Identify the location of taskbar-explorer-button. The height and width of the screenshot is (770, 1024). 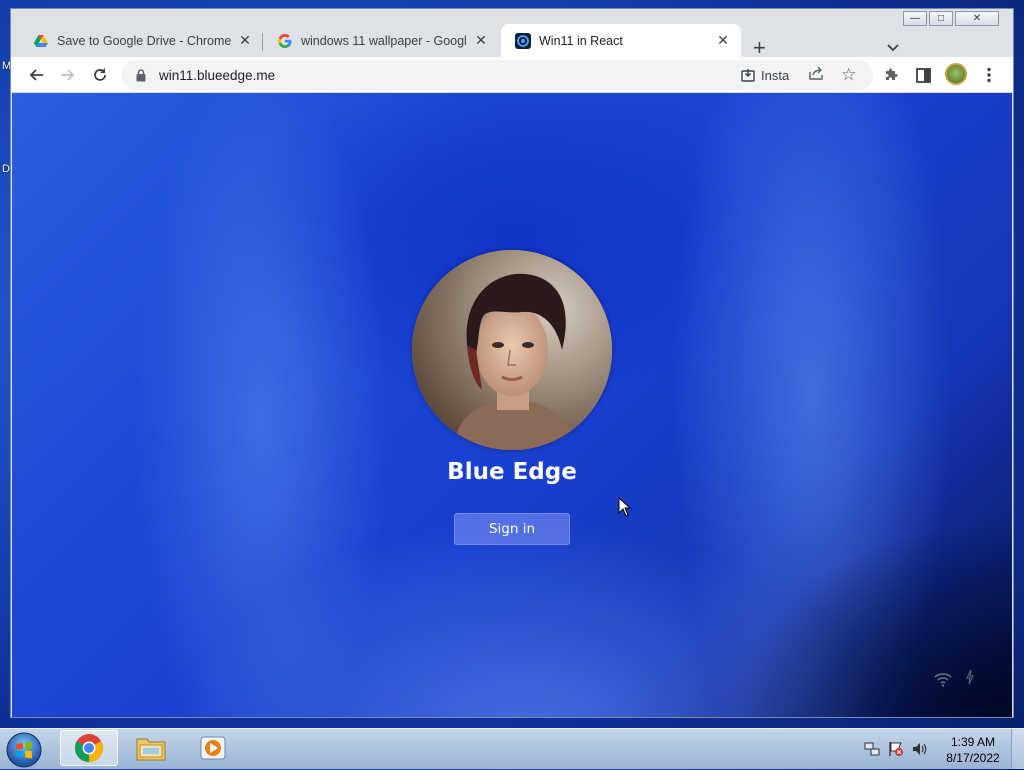
(151, 748).